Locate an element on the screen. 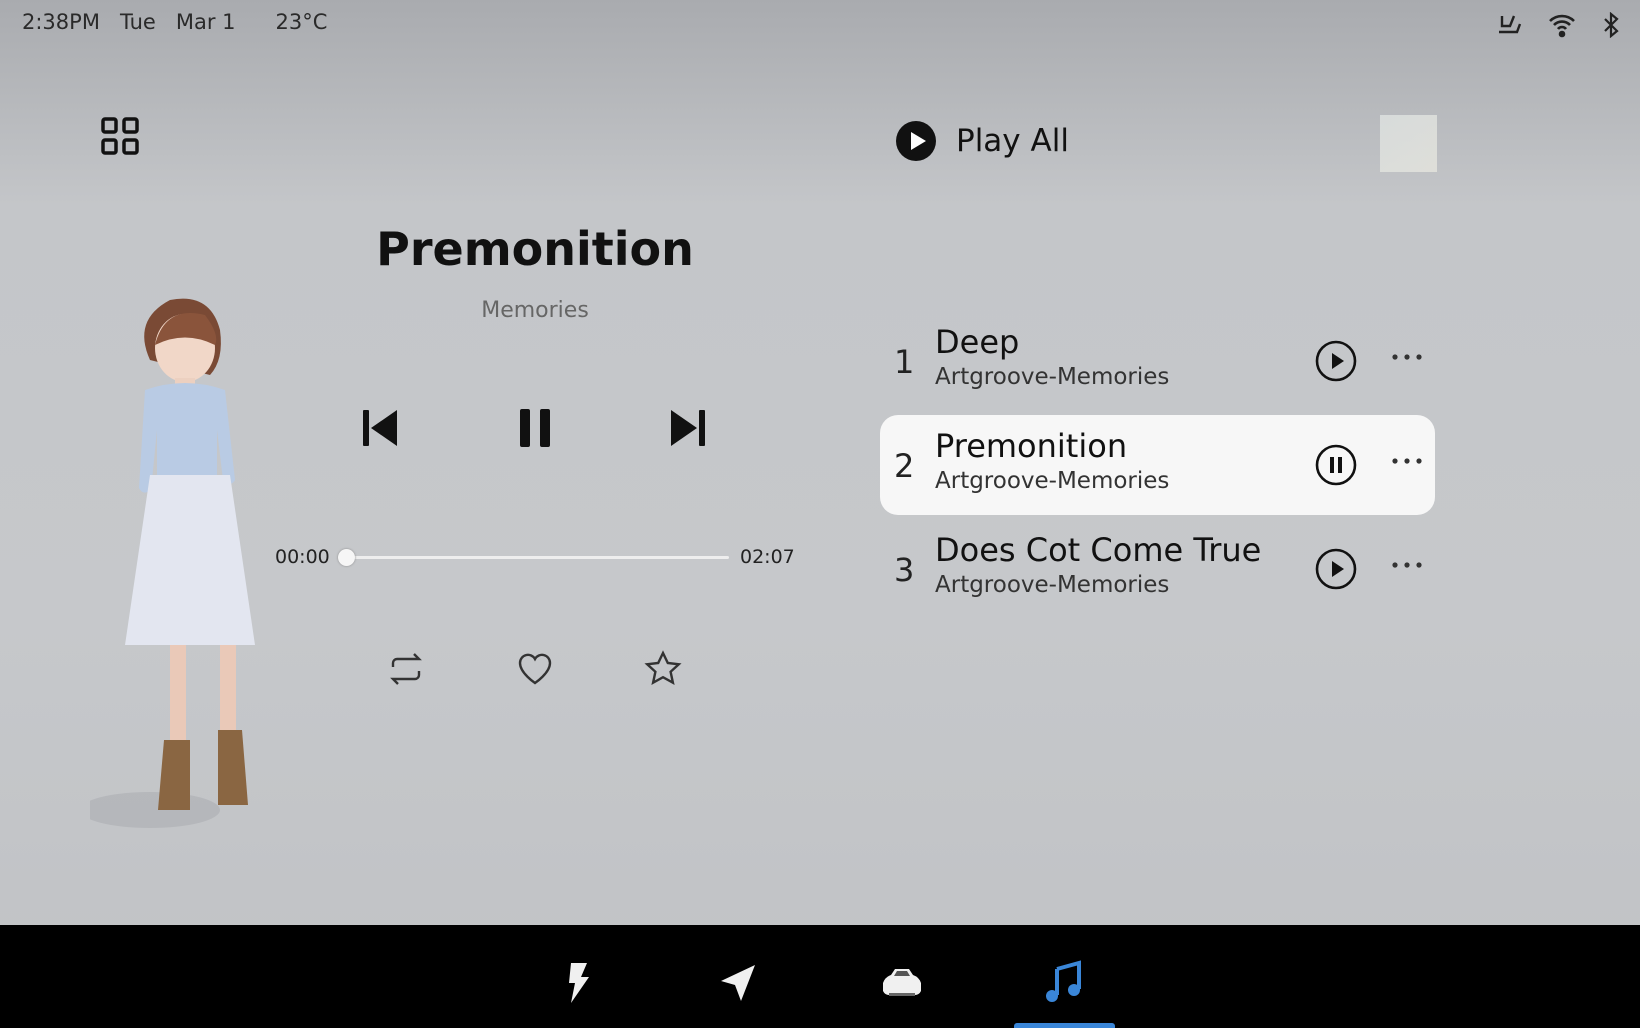 This screenshot has height=1028, width=1640. track-row: 3 Does Cot Come True Artgroove-Memories is located at coordinates (1157, 569).